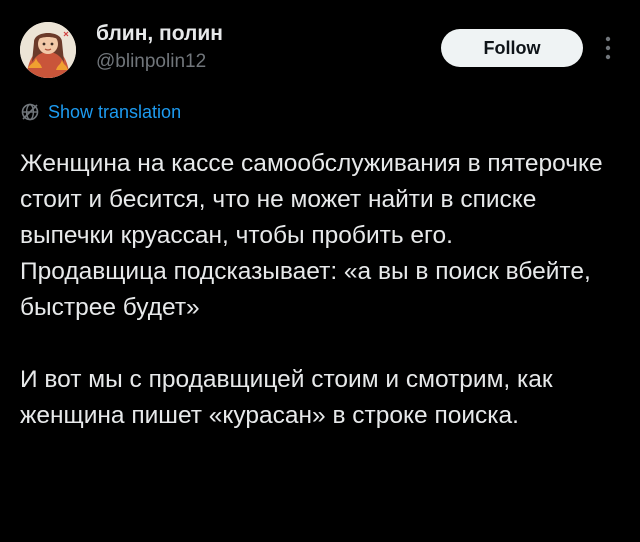 The image size is (640, 542). Describe the element at coordinates (159, 34) in the screenshot. I see `author-display-name: блин, полин` at that location.